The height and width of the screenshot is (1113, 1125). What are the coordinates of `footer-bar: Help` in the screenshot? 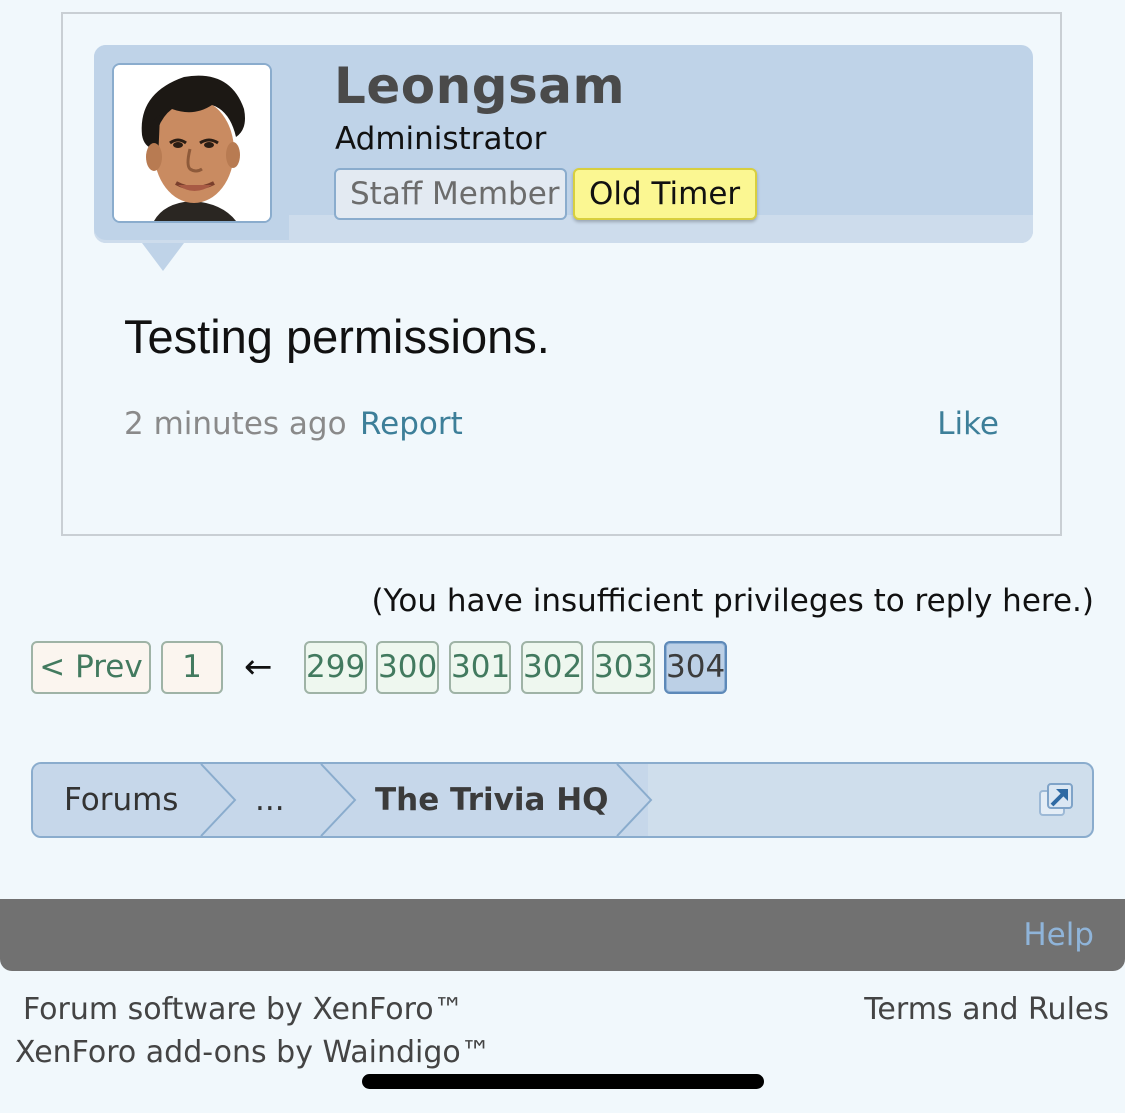 It's located at (562, 935).